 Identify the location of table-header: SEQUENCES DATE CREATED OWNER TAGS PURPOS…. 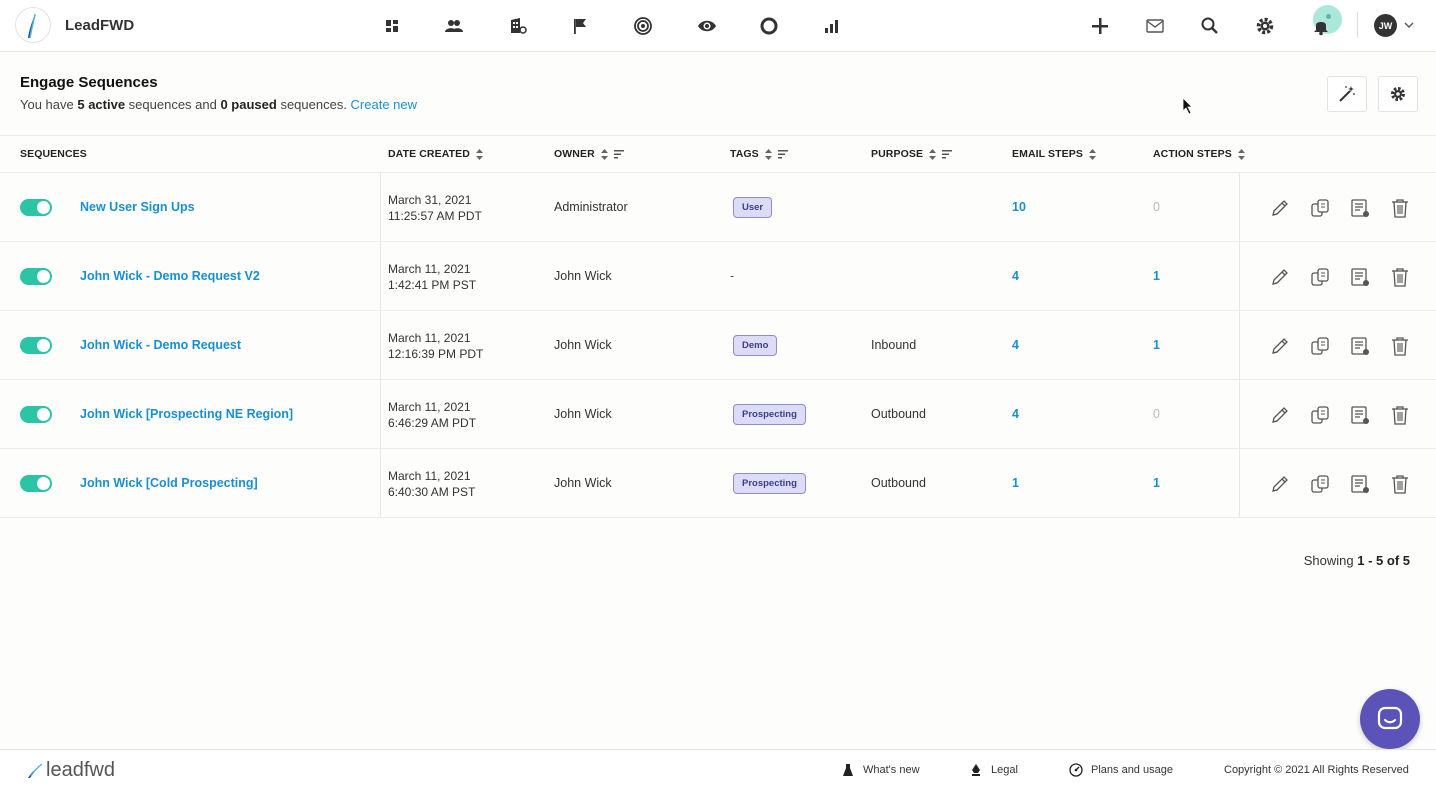
(718, 154).